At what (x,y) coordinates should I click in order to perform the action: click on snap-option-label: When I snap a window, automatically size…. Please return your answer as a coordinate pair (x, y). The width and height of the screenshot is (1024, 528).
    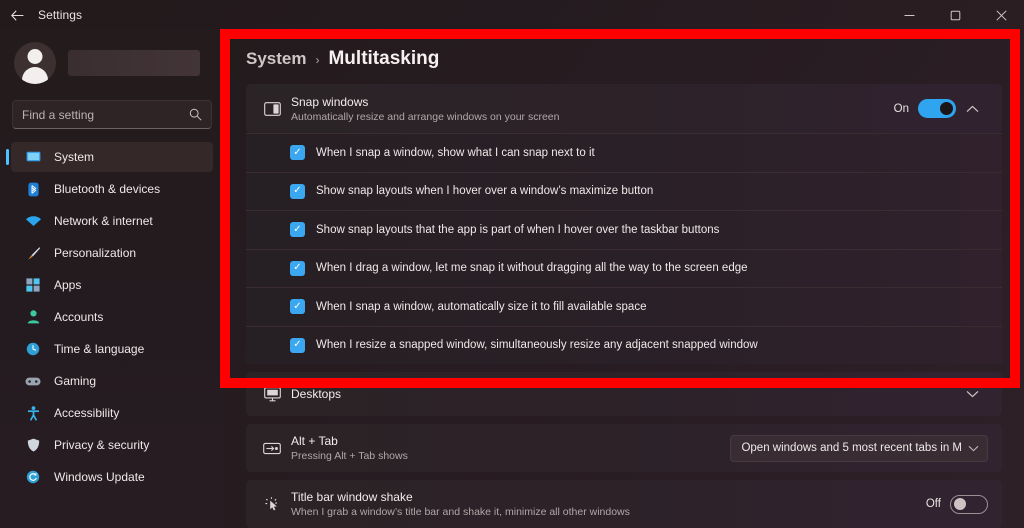
    Looking at the image, I should click on (481, 306).